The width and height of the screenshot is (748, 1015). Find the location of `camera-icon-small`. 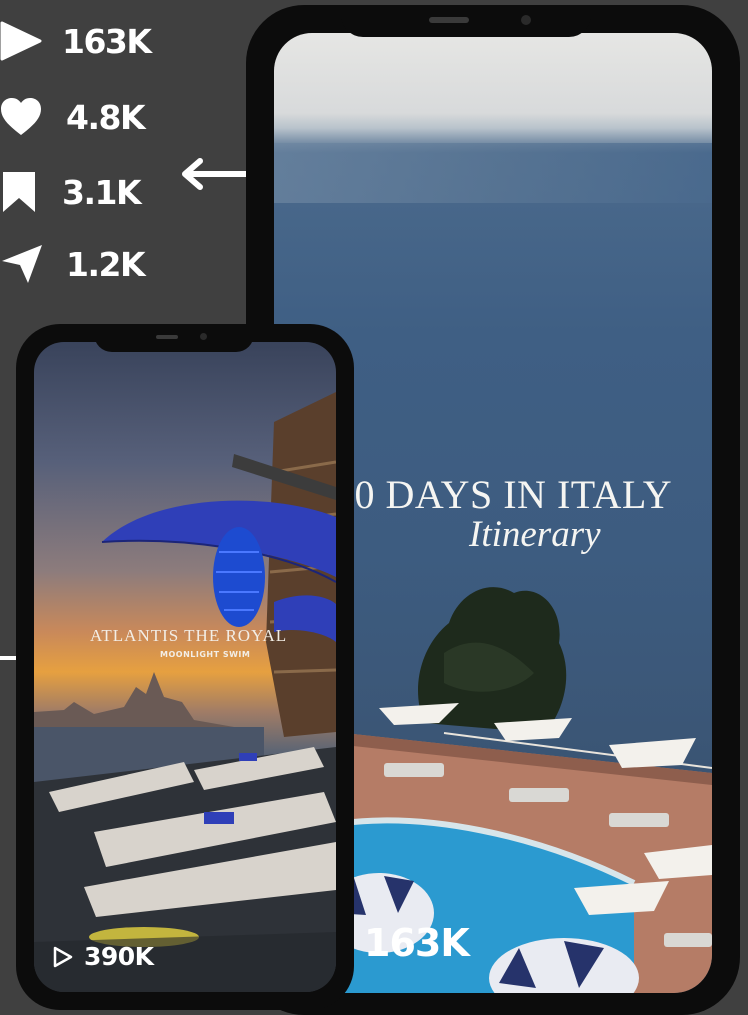

camera-icon-small is located at coordinates (203, 336).